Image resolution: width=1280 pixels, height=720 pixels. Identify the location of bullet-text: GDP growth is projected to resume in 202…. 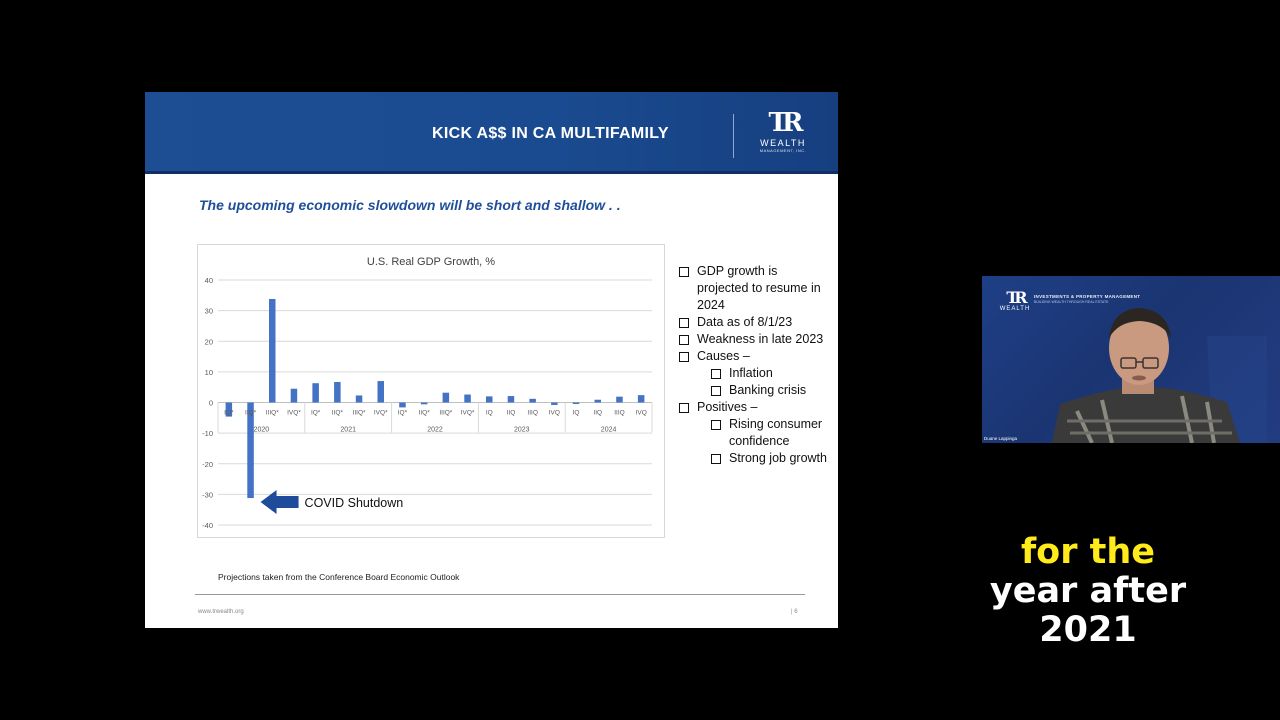
(759, 288).